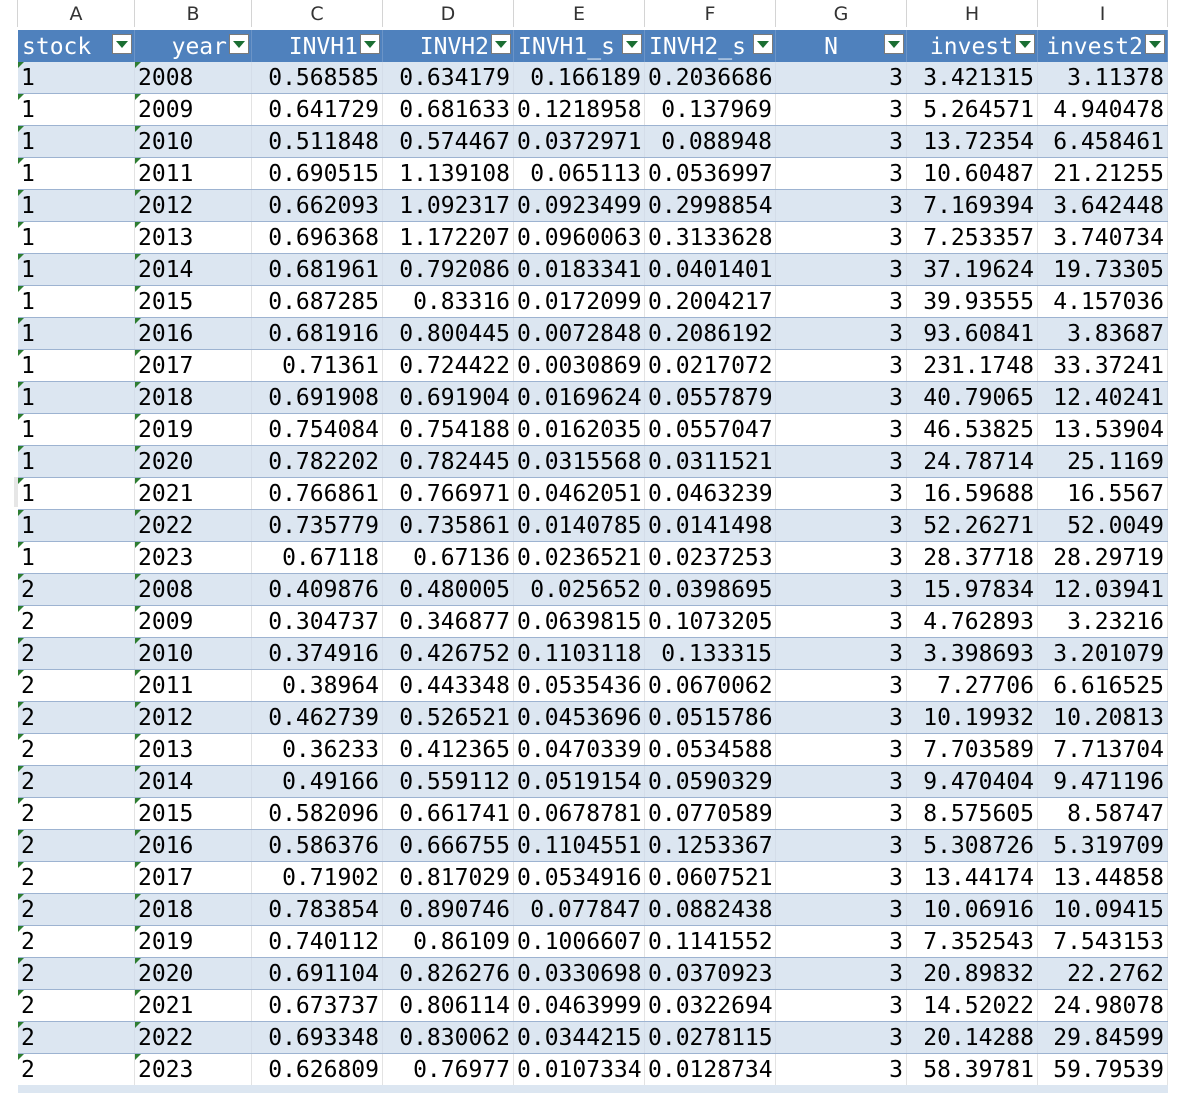 This screenshot has width=1203, height=1093. What do you see at coordinates (317, 205) in the screenshot?
I see `cell-invh1: 0.662093` at bounding box center [317, 205].